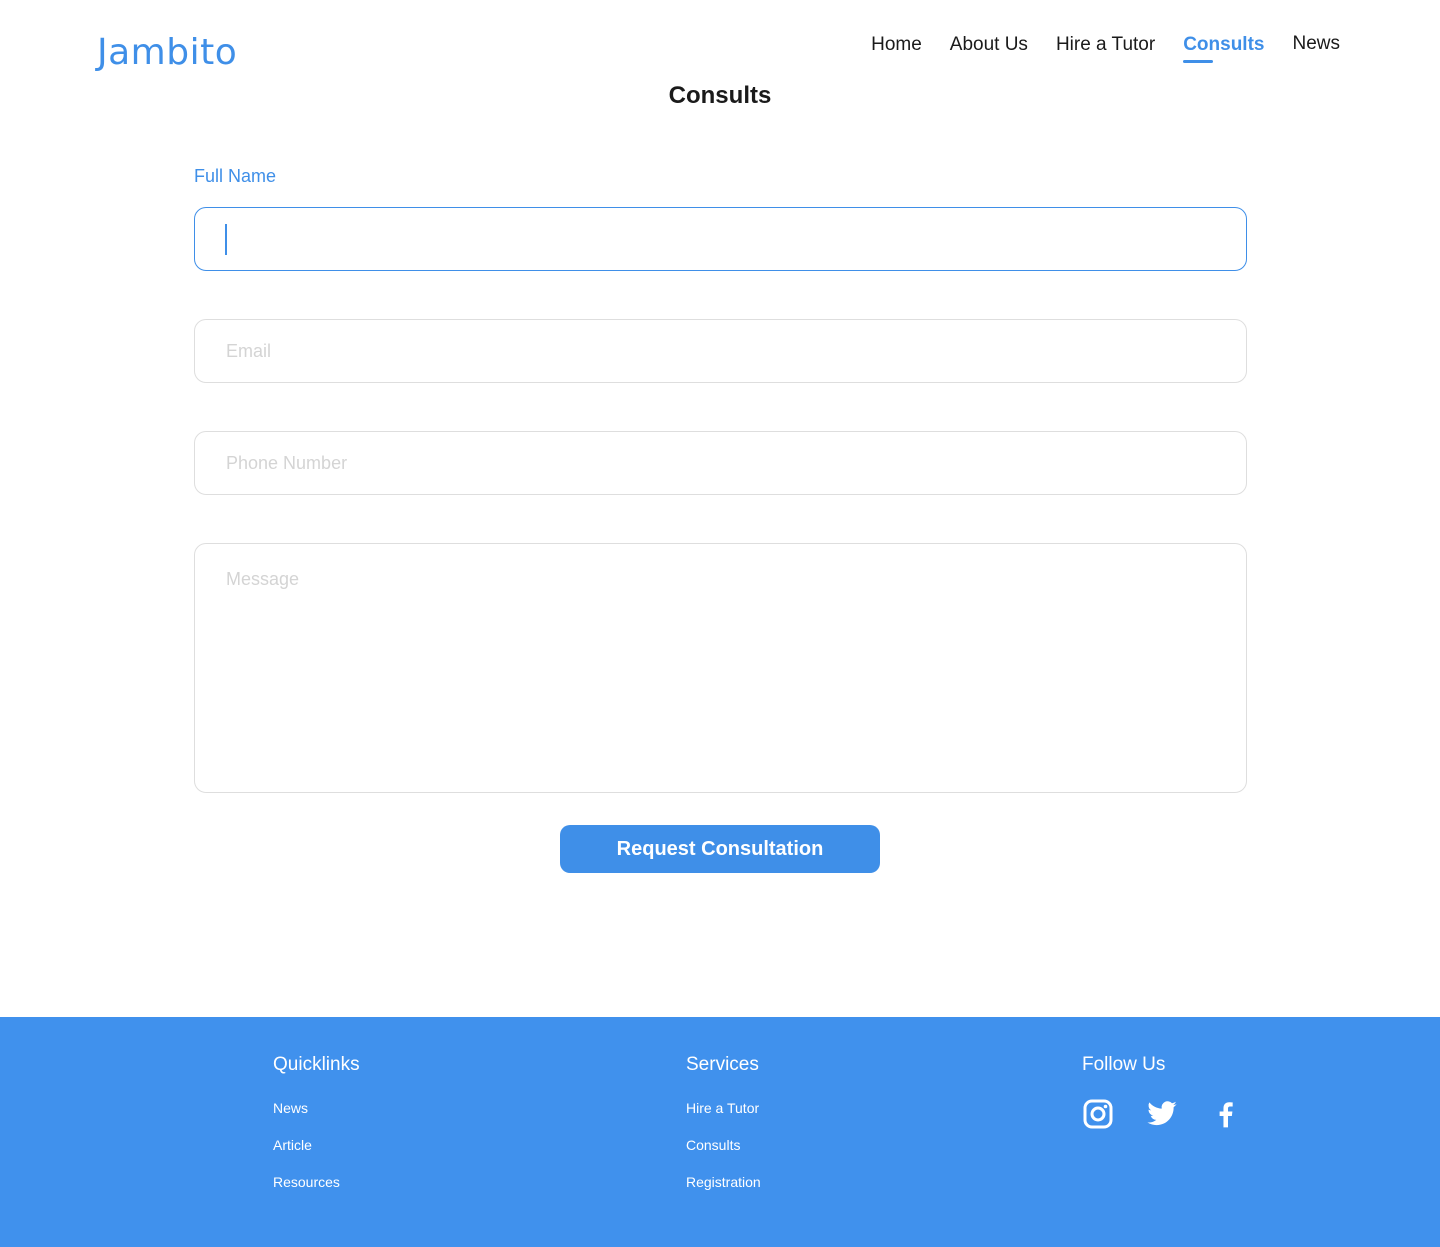 The height and width of the screenshot is (1247, 1440). Describe the element at coordinates (989, 45) in the screenshot. I see `nav-about-us: About Us` at that location.